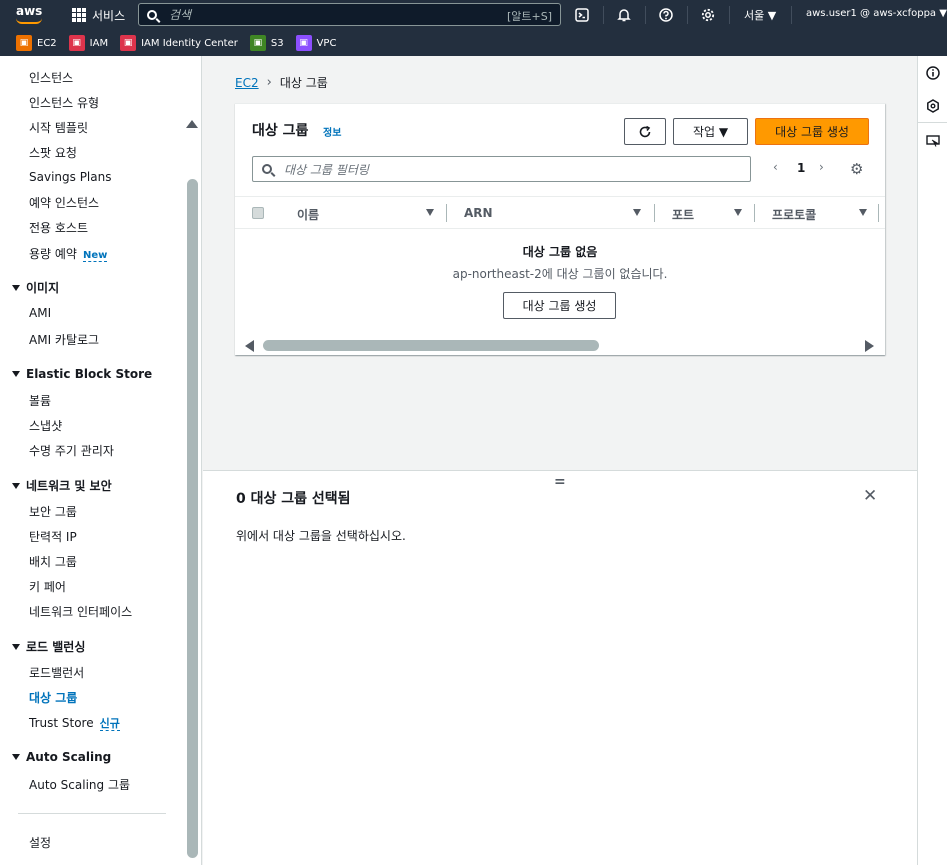 This screenshot has height=865, width=947. Describe the element at coordinates (303, 83) in the screenshot. I see `breadcrumb-current: 대상 그룹` at that location.